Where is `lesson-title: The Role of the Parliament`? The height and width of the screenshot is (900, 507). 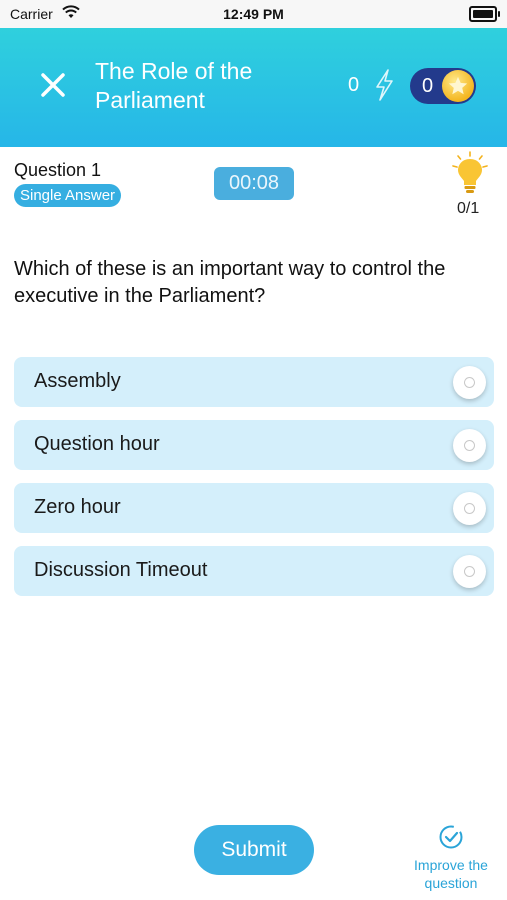 lesson-title: The Role of the Parliament is located at coordinates (174, 85).